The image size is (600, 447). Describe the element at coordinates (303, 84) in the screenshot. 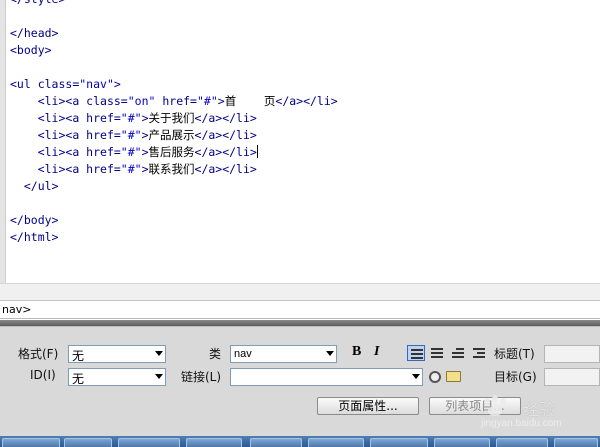

I see `code-line: <ul class="nav">` at that location.